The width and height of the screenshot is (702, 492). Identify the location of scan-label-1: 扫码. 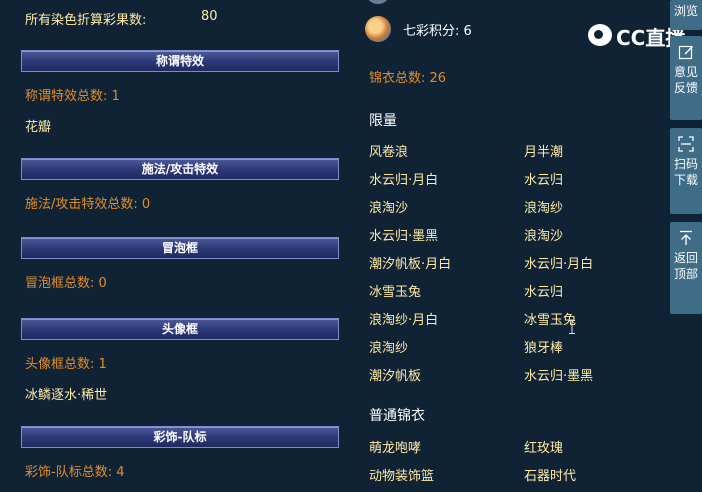
(685, 164).